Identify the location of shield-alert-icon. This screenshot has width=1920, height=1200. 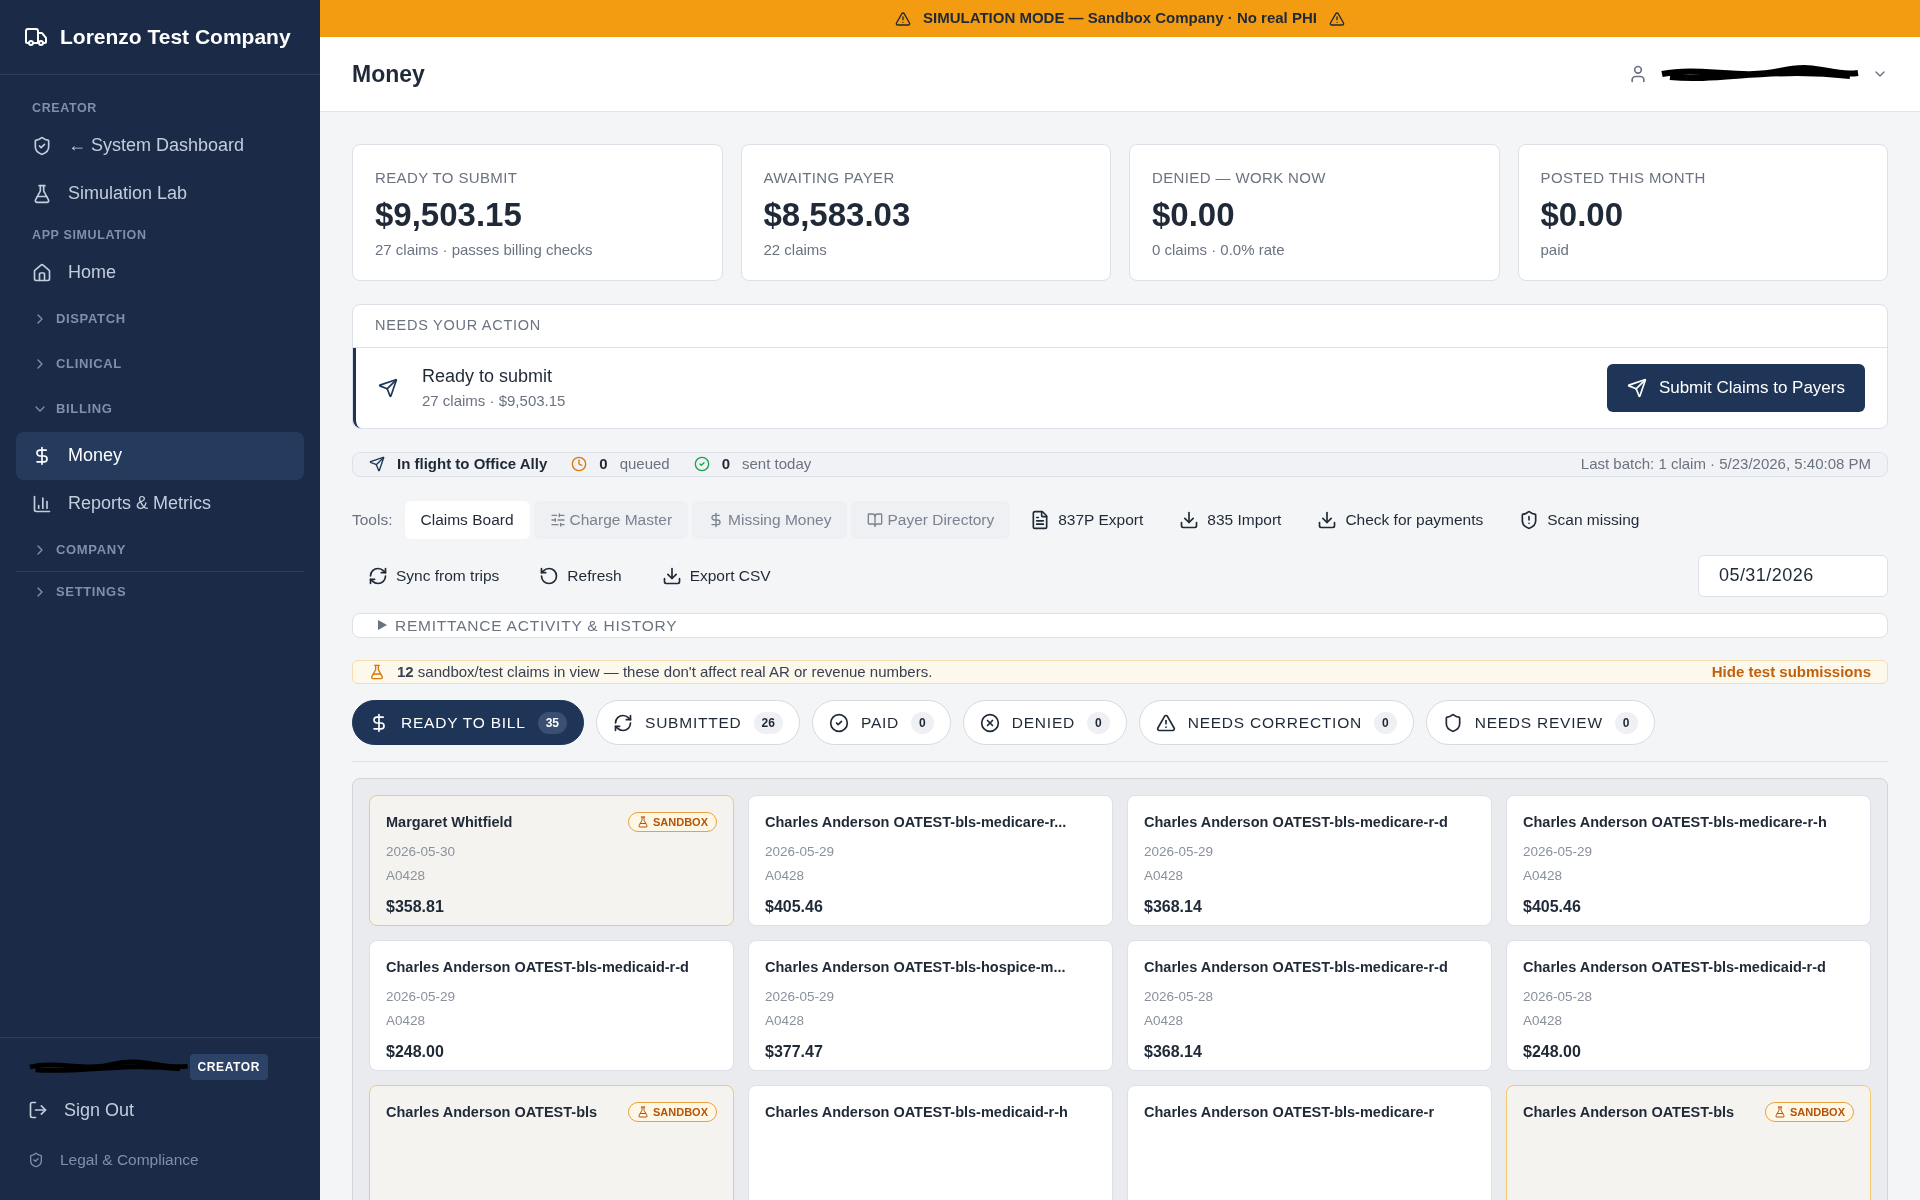
(1529, 519).